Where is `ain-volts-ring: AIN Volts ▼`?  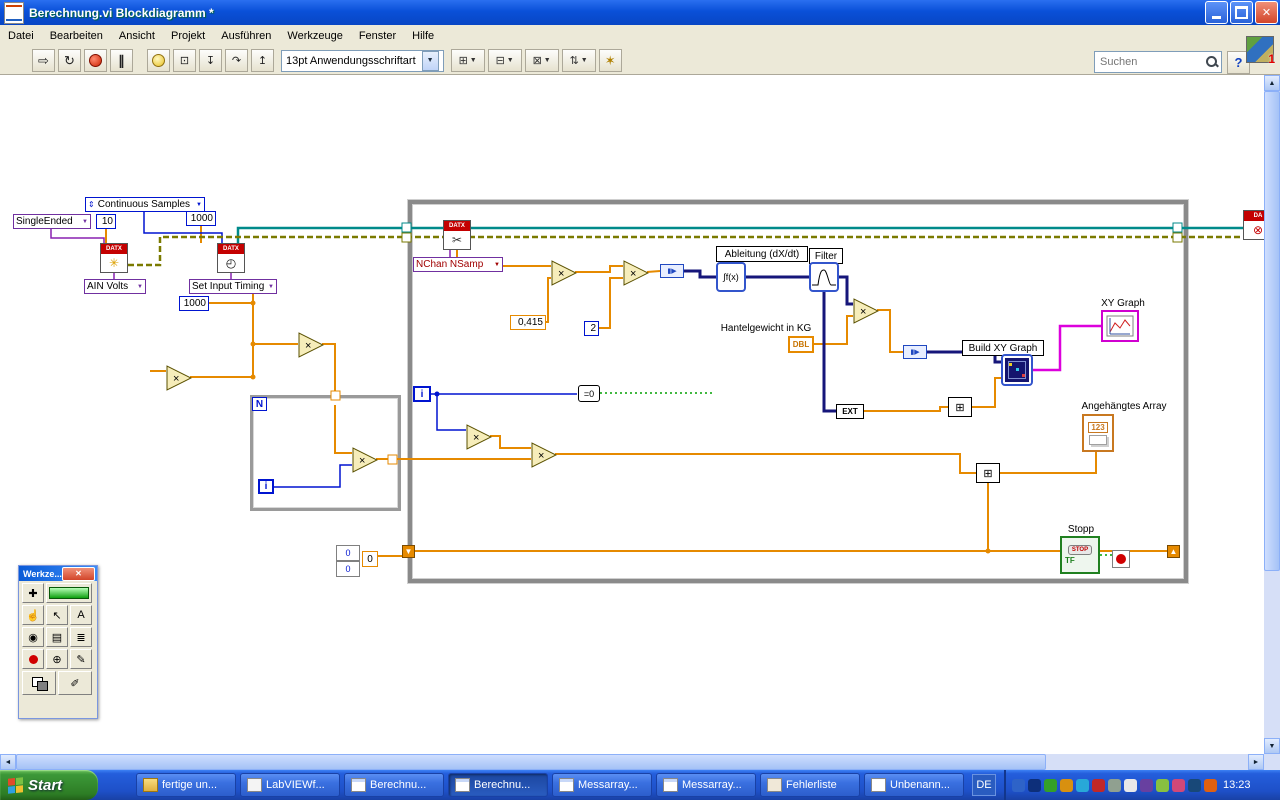
ain-volts-ring: AIN Volts ▼ is located at coordinates (115, 286).